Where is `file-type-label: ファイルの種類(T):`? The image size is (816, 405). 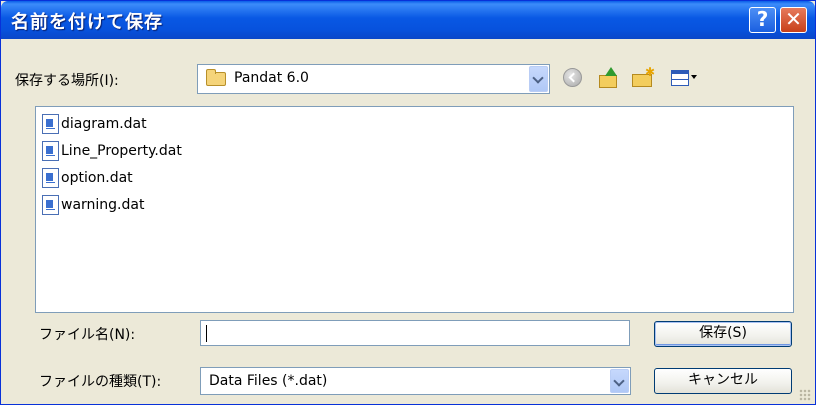 file-type-label: ファイルの種類(T): is located at coordinates (100, 382).